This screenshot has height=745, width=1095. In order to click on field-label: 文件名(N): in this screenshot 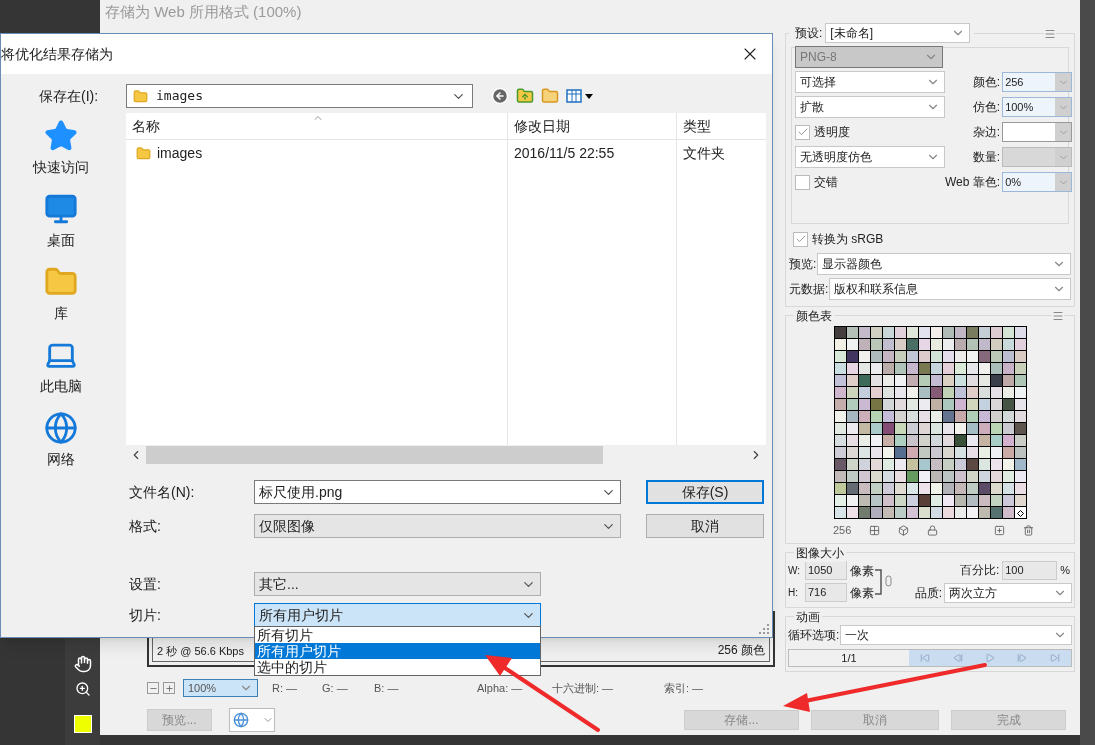, I will do `click(162, 492)`.